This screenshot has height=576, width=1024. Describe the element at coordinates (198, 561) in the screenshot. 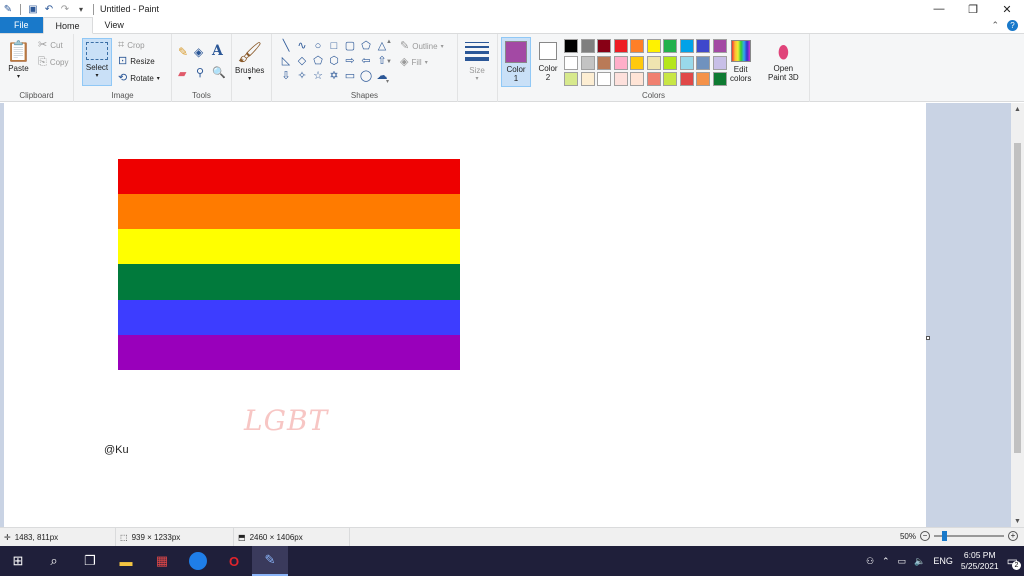

I see `zalo-icon` at that location.